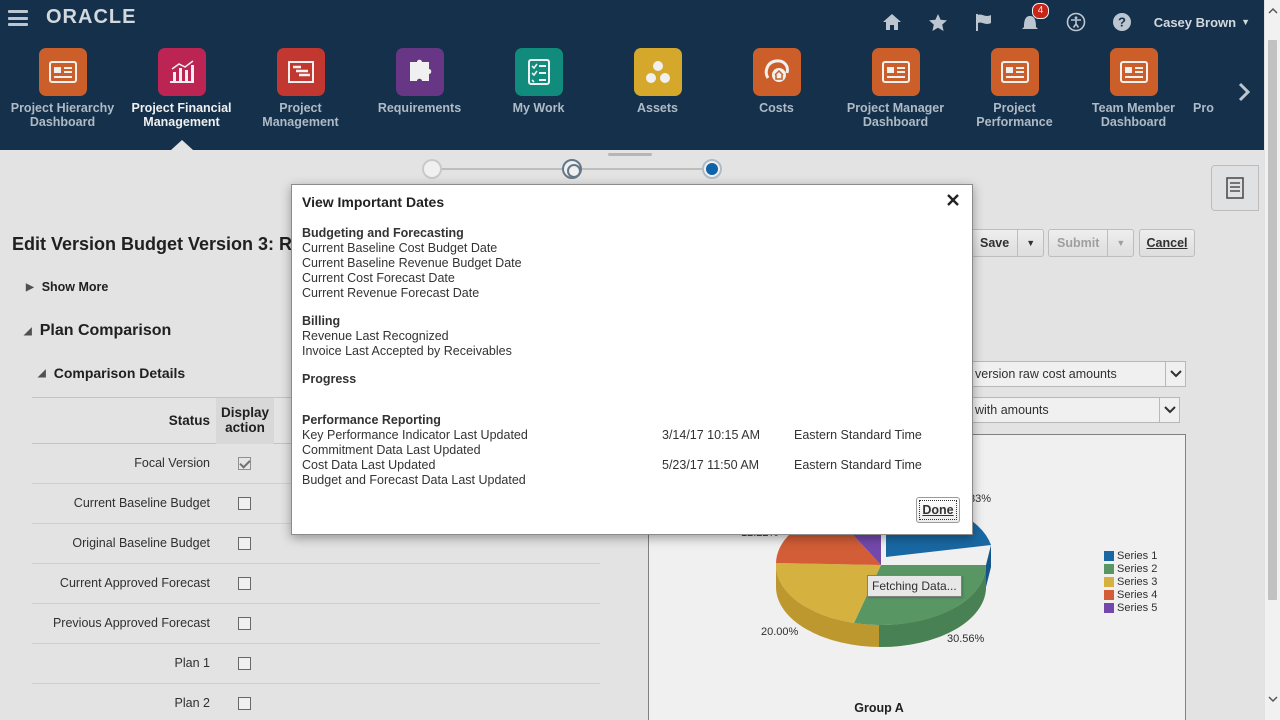 The image size is (1280, 720). I want to click on date-row: Current Baseline Cost Budget Date, so click(400, 248).